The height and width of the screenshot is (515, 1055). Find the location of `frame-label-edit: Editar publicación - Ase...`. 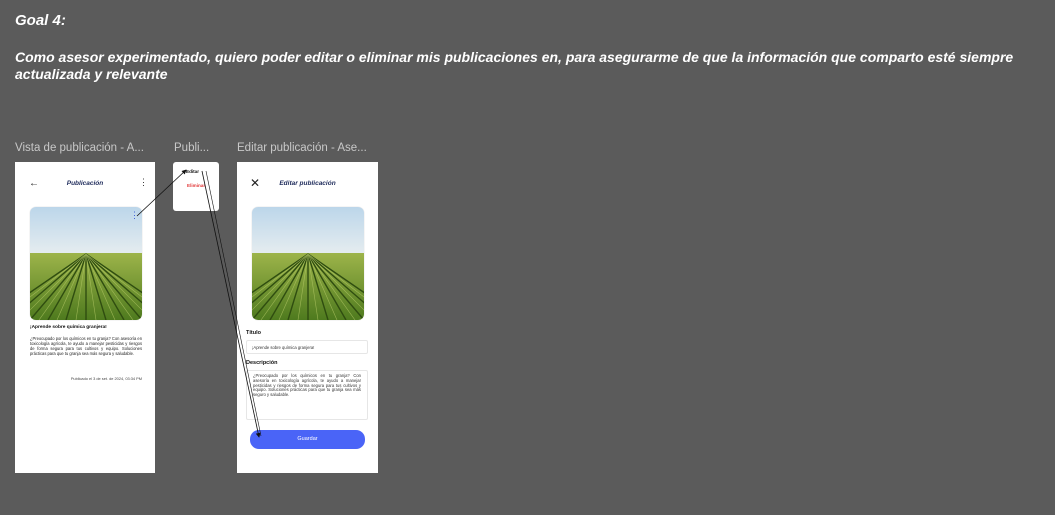

frame-label-edit: Editar publicación - Ase... is located at coordinates (302, 148).